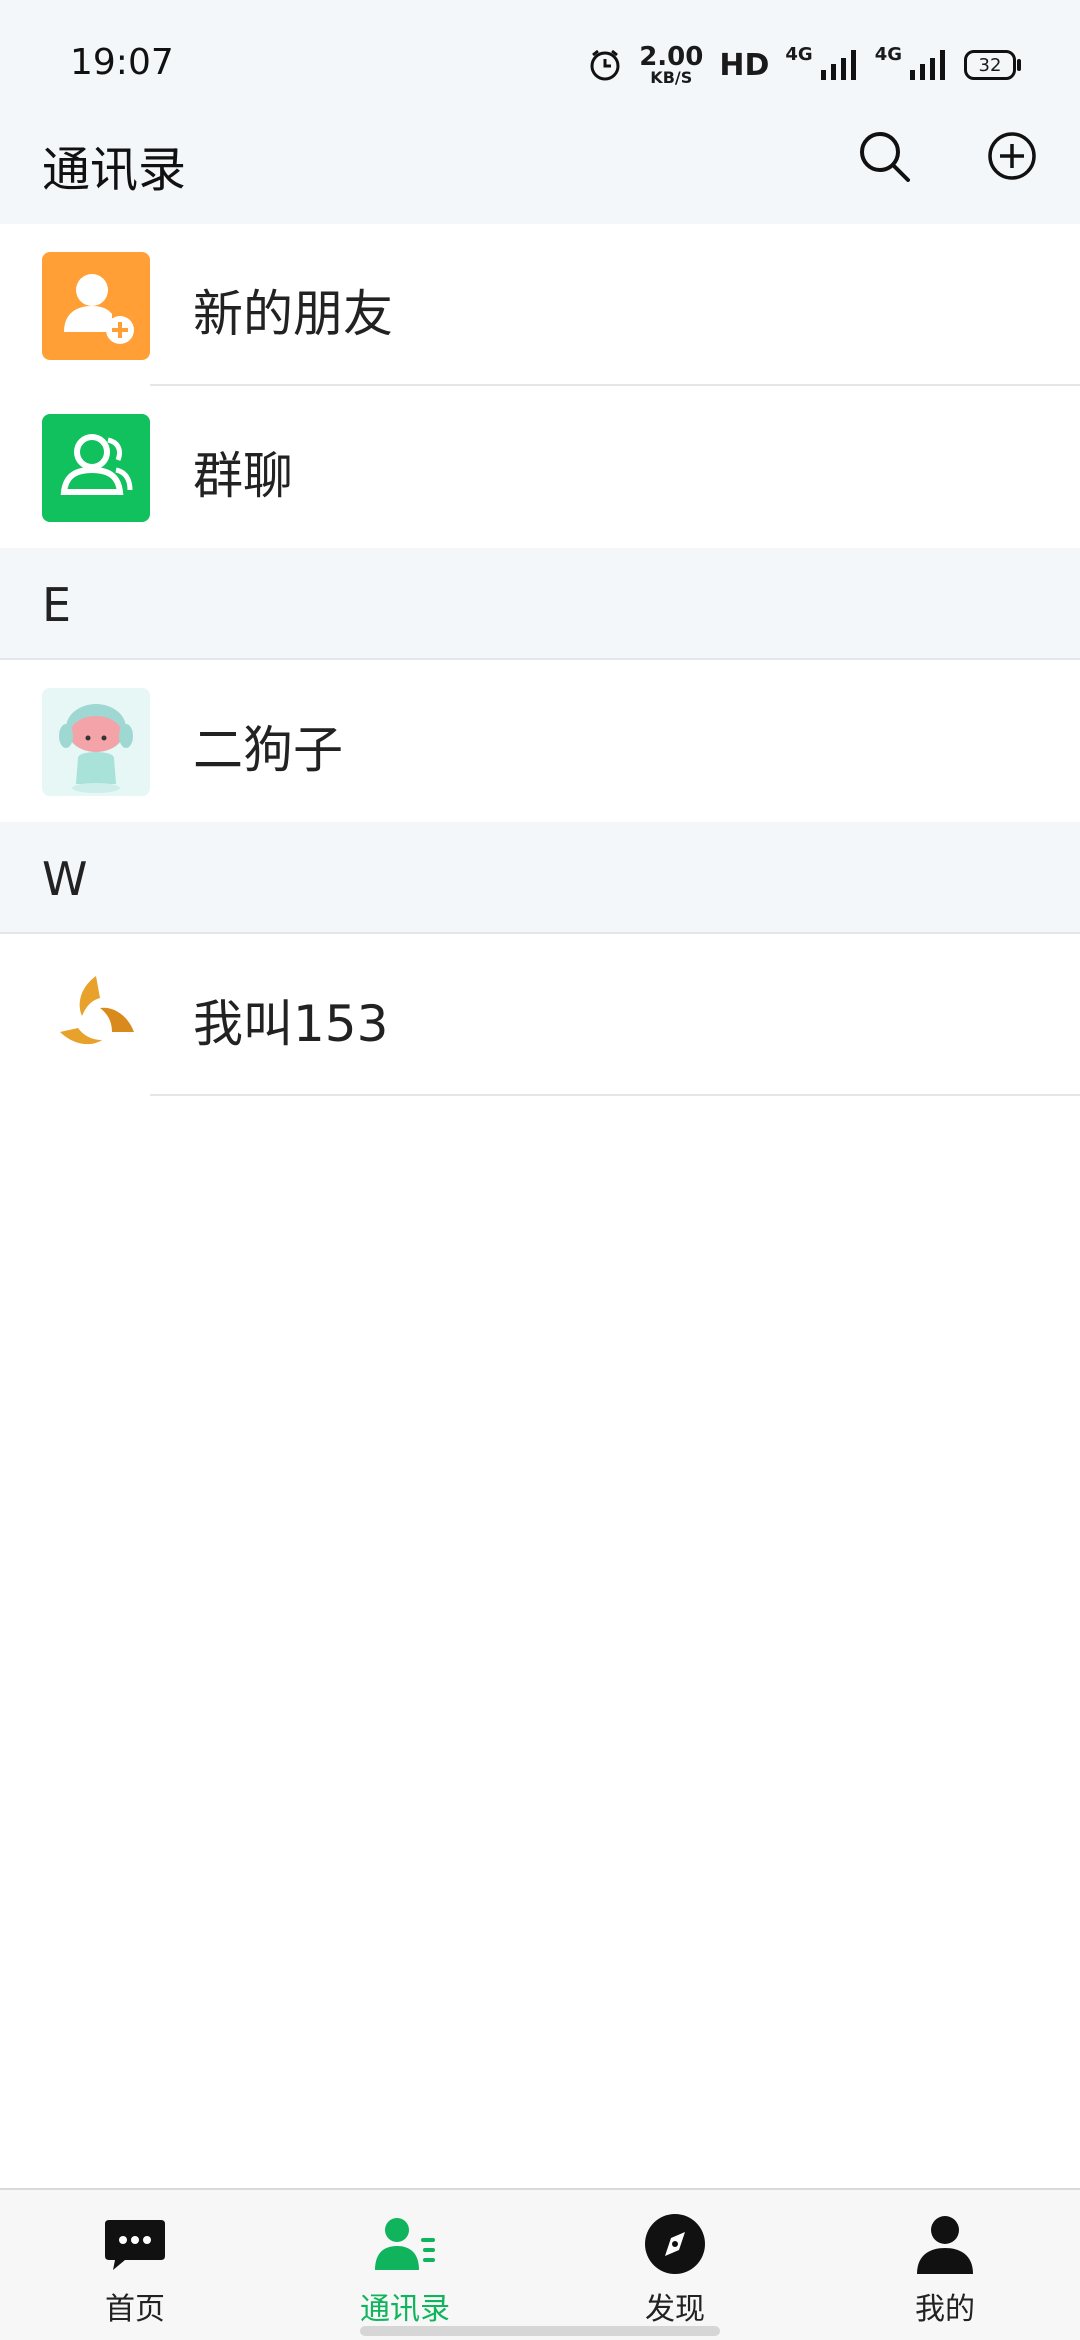 This screenshot has height=2340, width=1080. I want to click on network-type-1: 4G, so click(799, 54).